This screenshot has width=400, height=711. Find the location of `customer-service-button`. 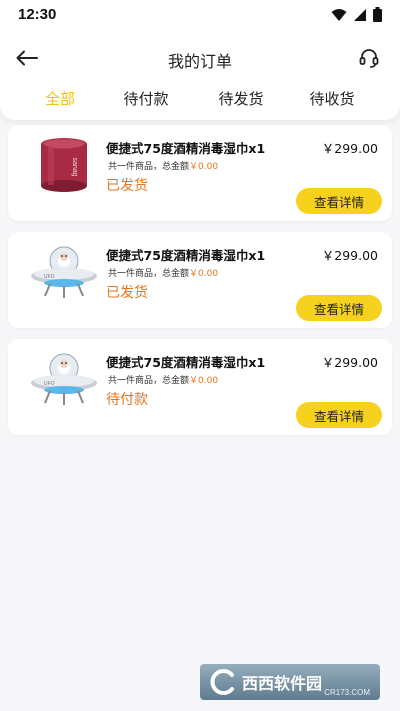

customer-service-button is located at coordinates (369, 60).